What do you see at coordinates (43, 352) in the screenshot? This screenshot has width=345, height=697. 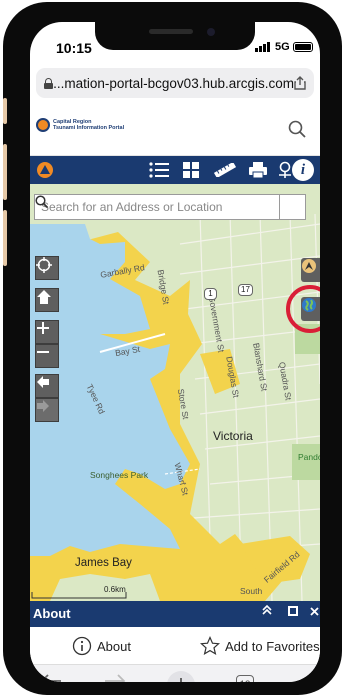 I see `minus-icon` at bounding box center [43, 352].